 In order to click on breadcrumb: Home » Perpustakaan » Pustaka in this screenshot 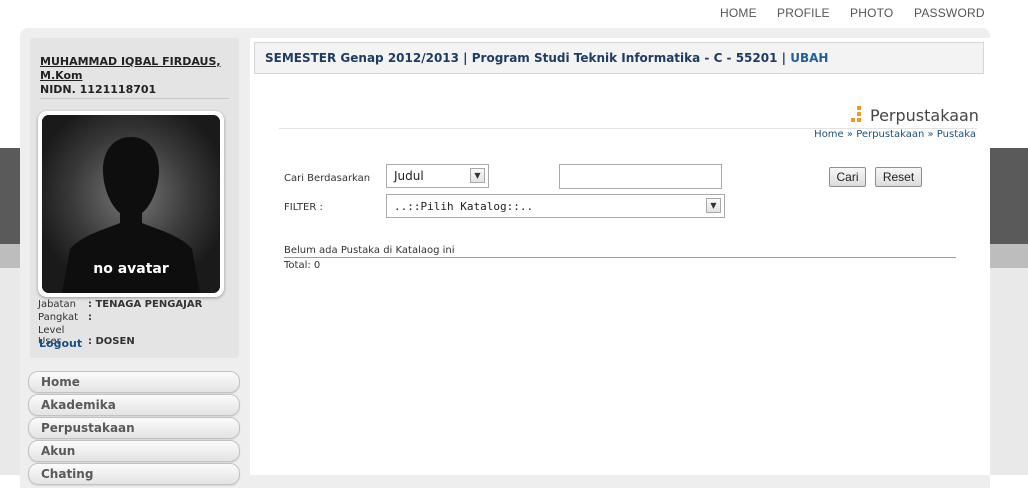, I will do `click(838, 134)`.